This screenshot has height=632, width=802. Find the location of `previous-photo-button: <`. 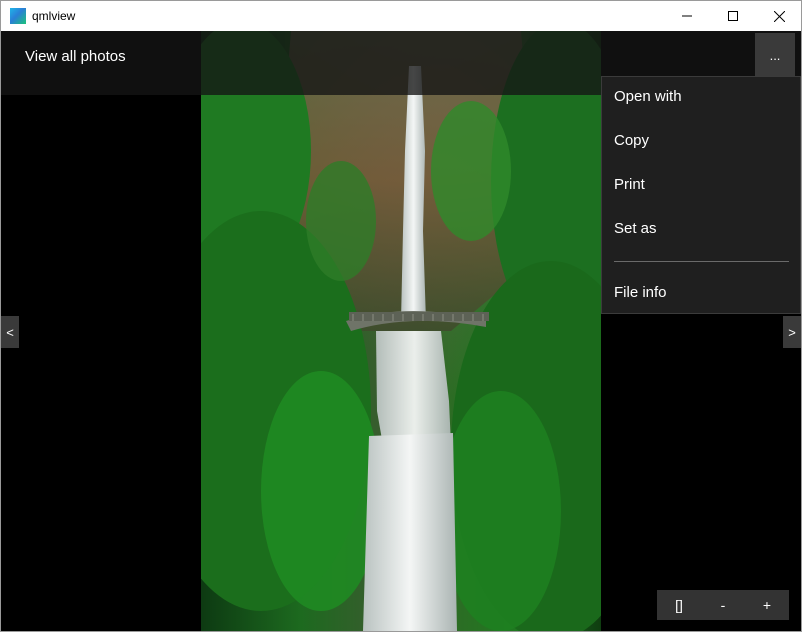

previous-photo-button: < is located at coordinates (10, 332).